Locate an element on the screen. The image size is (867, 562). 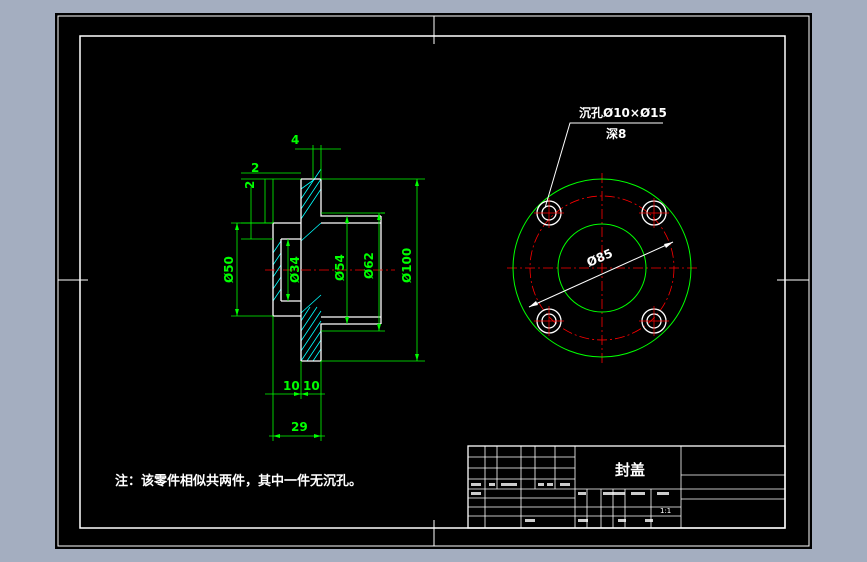
front-section-view: 4 2 2 Ø50 Ø34 Ø54 Ø62 Ø100 10 10 29 is located at coordinates (323, 287).